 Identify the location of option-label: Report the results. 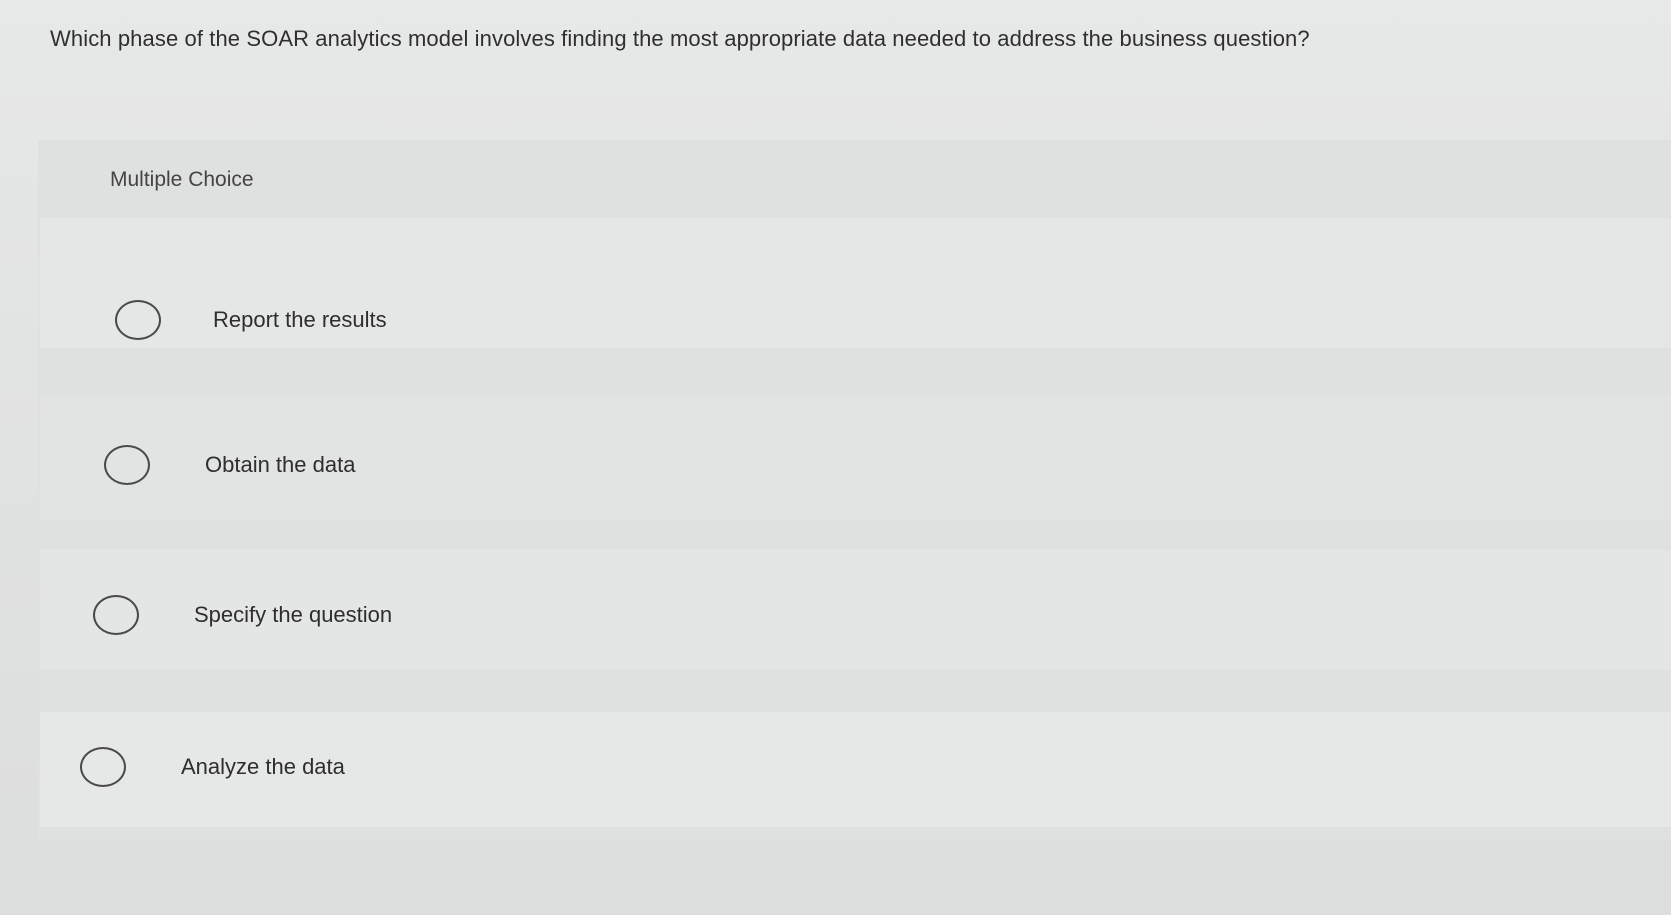
(300, 319).